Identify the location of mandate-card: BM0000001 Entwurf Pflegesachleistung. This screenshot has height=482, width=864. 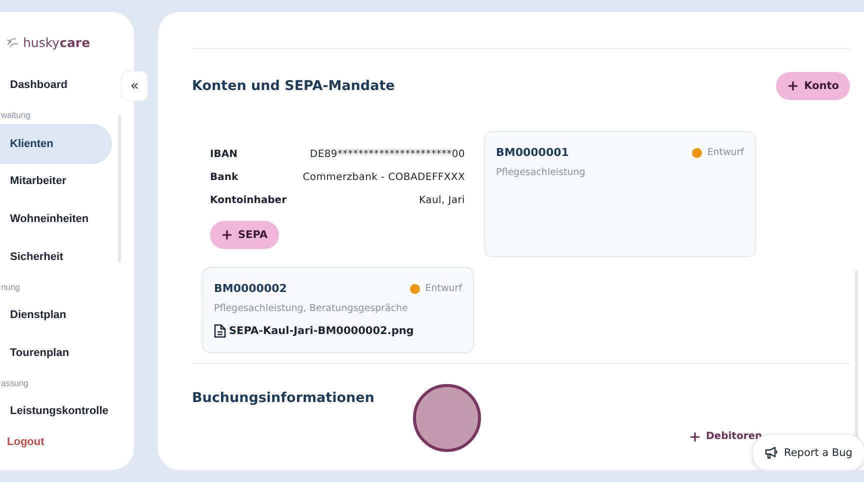
(620, 194).